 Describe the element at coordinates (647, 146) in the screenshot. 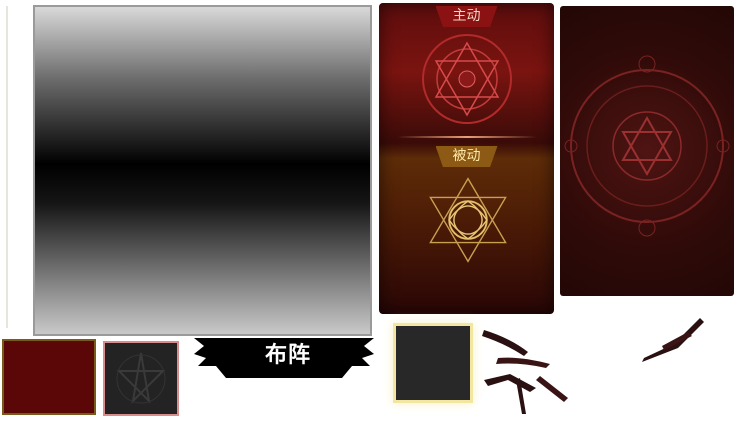

I see `rune-circle-icon` at that location.